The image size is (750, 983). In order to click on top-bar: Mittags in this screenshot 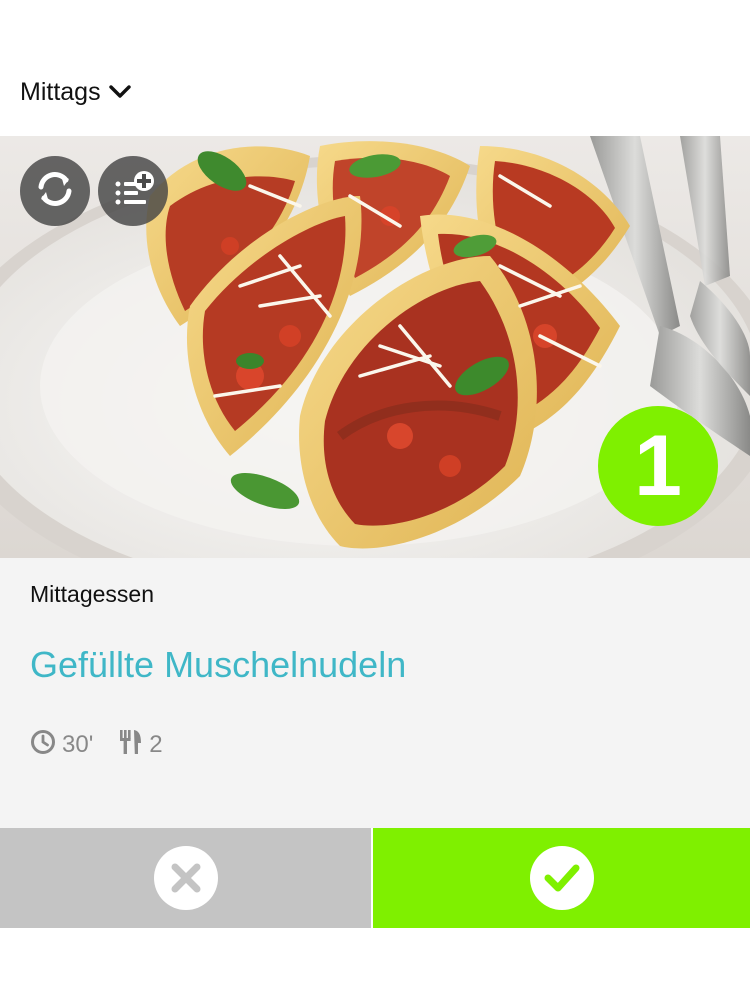, I will do `click(375, 68)`.